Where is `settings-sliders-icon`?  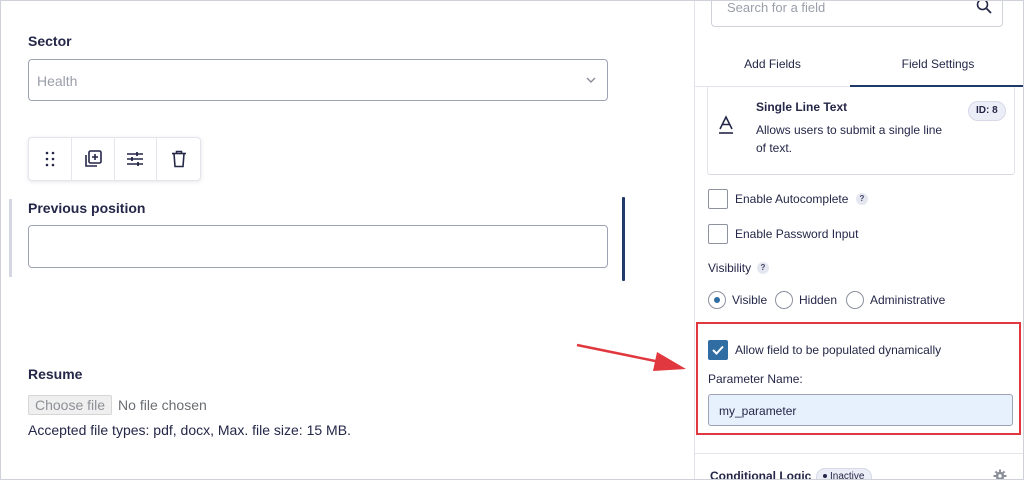 settings-sliders-icon is located at coordinates (135, 159).